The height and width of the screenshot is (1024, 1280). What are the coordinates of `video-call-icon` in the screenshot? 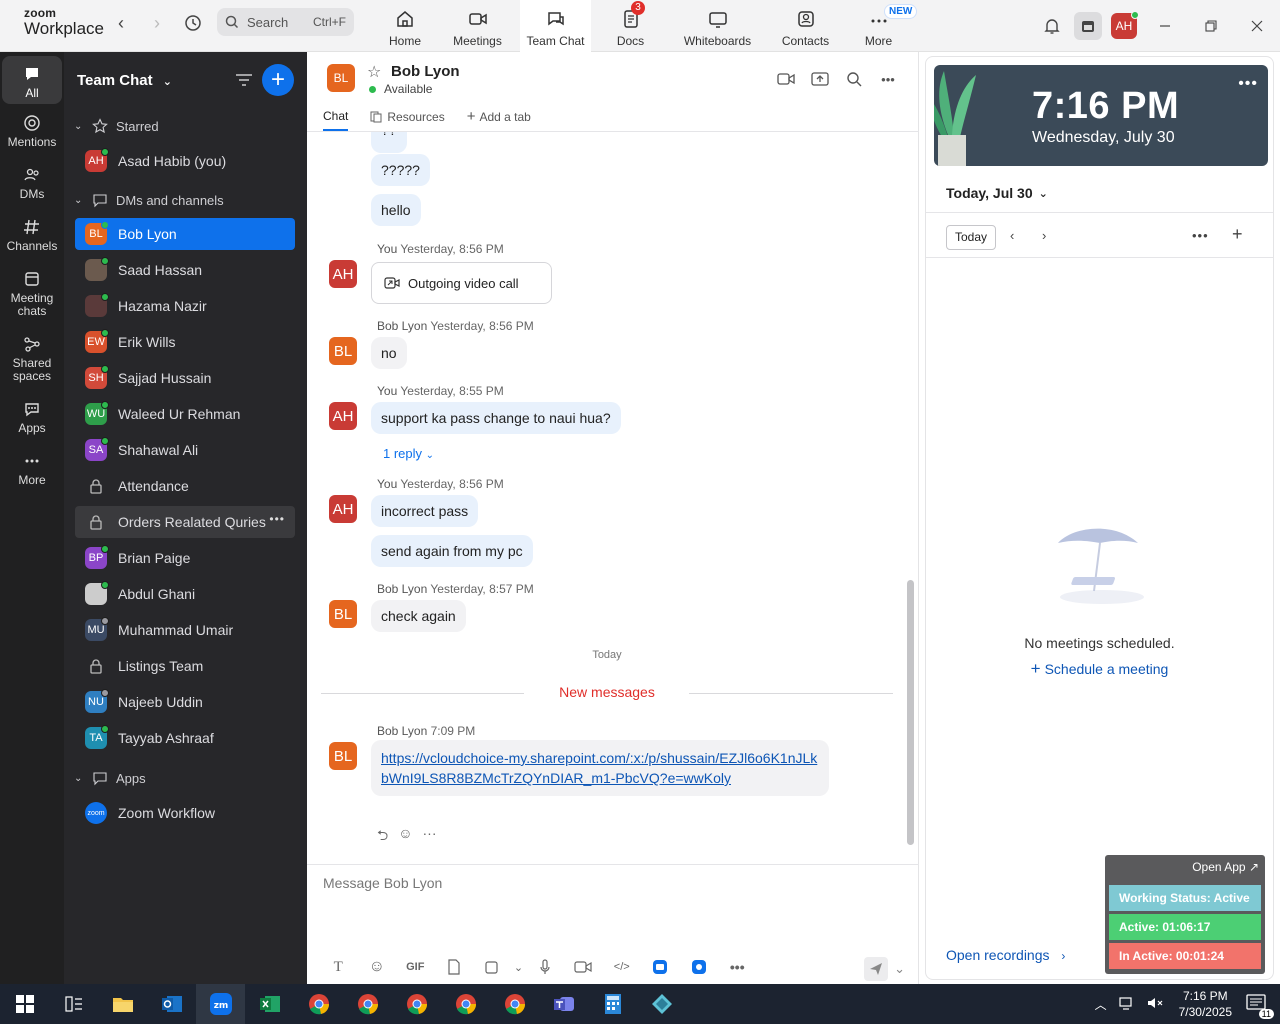 It's located at (786, 79).